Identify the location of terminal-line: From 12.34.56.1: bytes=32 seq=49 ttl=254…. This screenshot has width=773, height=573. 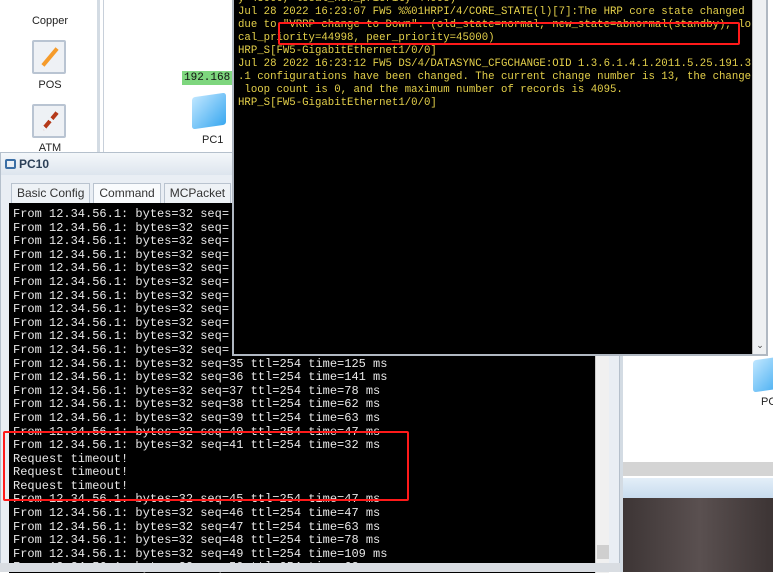
(200, 553).